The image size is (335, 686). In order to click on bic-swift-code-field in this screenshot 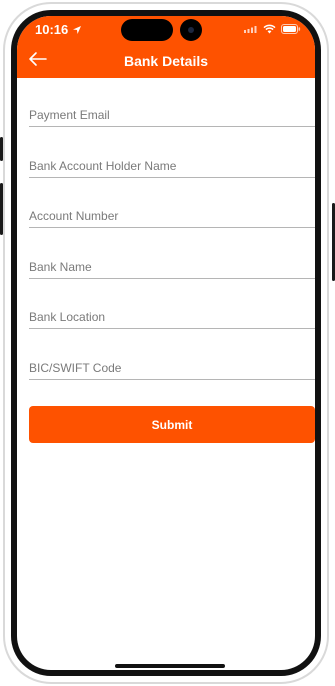, I will do `click(172, 364)`.